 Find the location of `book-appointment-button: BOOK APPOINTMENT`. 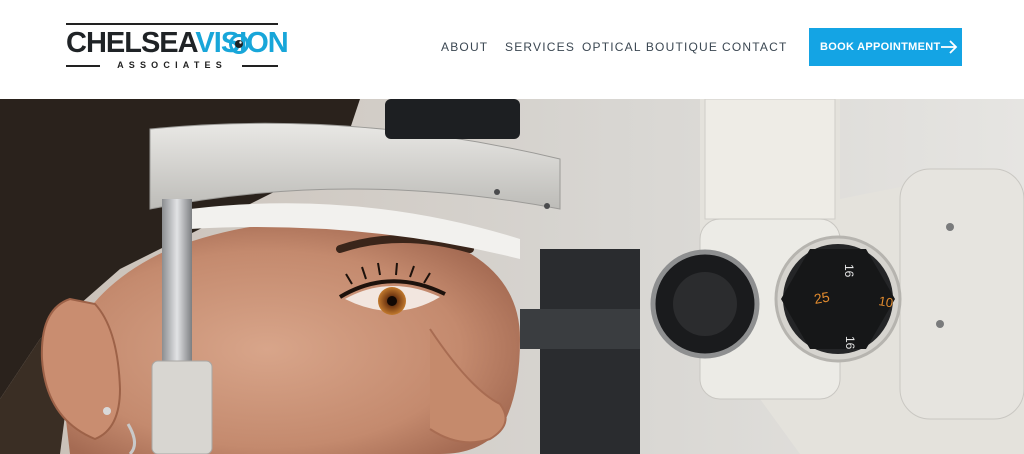

book-appointment-button: BOOK APPOINTMENT is located at coordinates (885, 47).